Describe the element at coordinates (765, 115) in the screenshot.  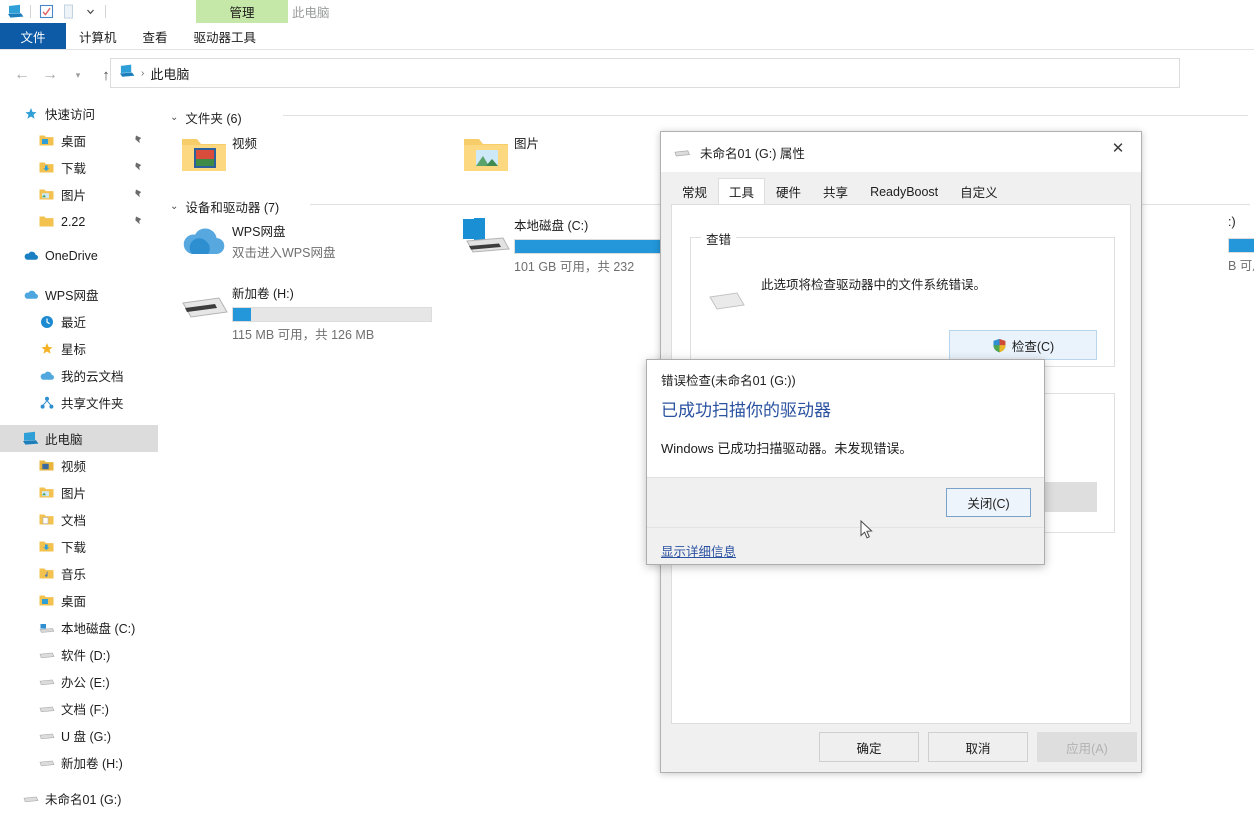
I see `group-divider` at that location.